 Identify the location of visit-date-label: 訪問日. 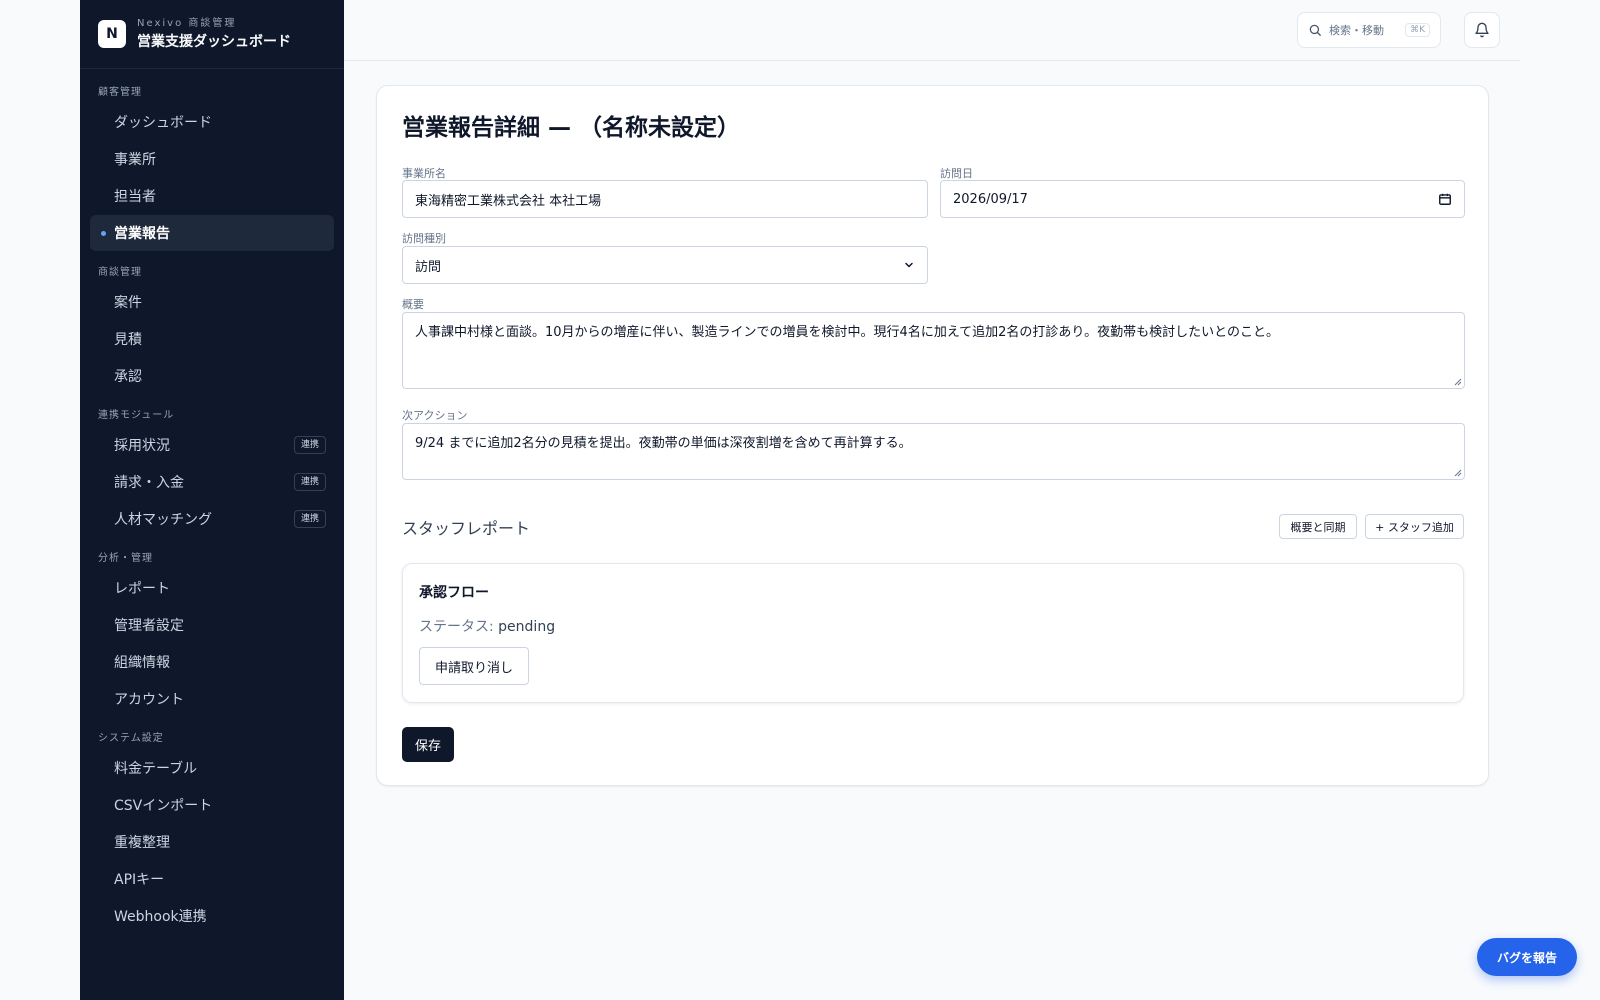
(956, 173).